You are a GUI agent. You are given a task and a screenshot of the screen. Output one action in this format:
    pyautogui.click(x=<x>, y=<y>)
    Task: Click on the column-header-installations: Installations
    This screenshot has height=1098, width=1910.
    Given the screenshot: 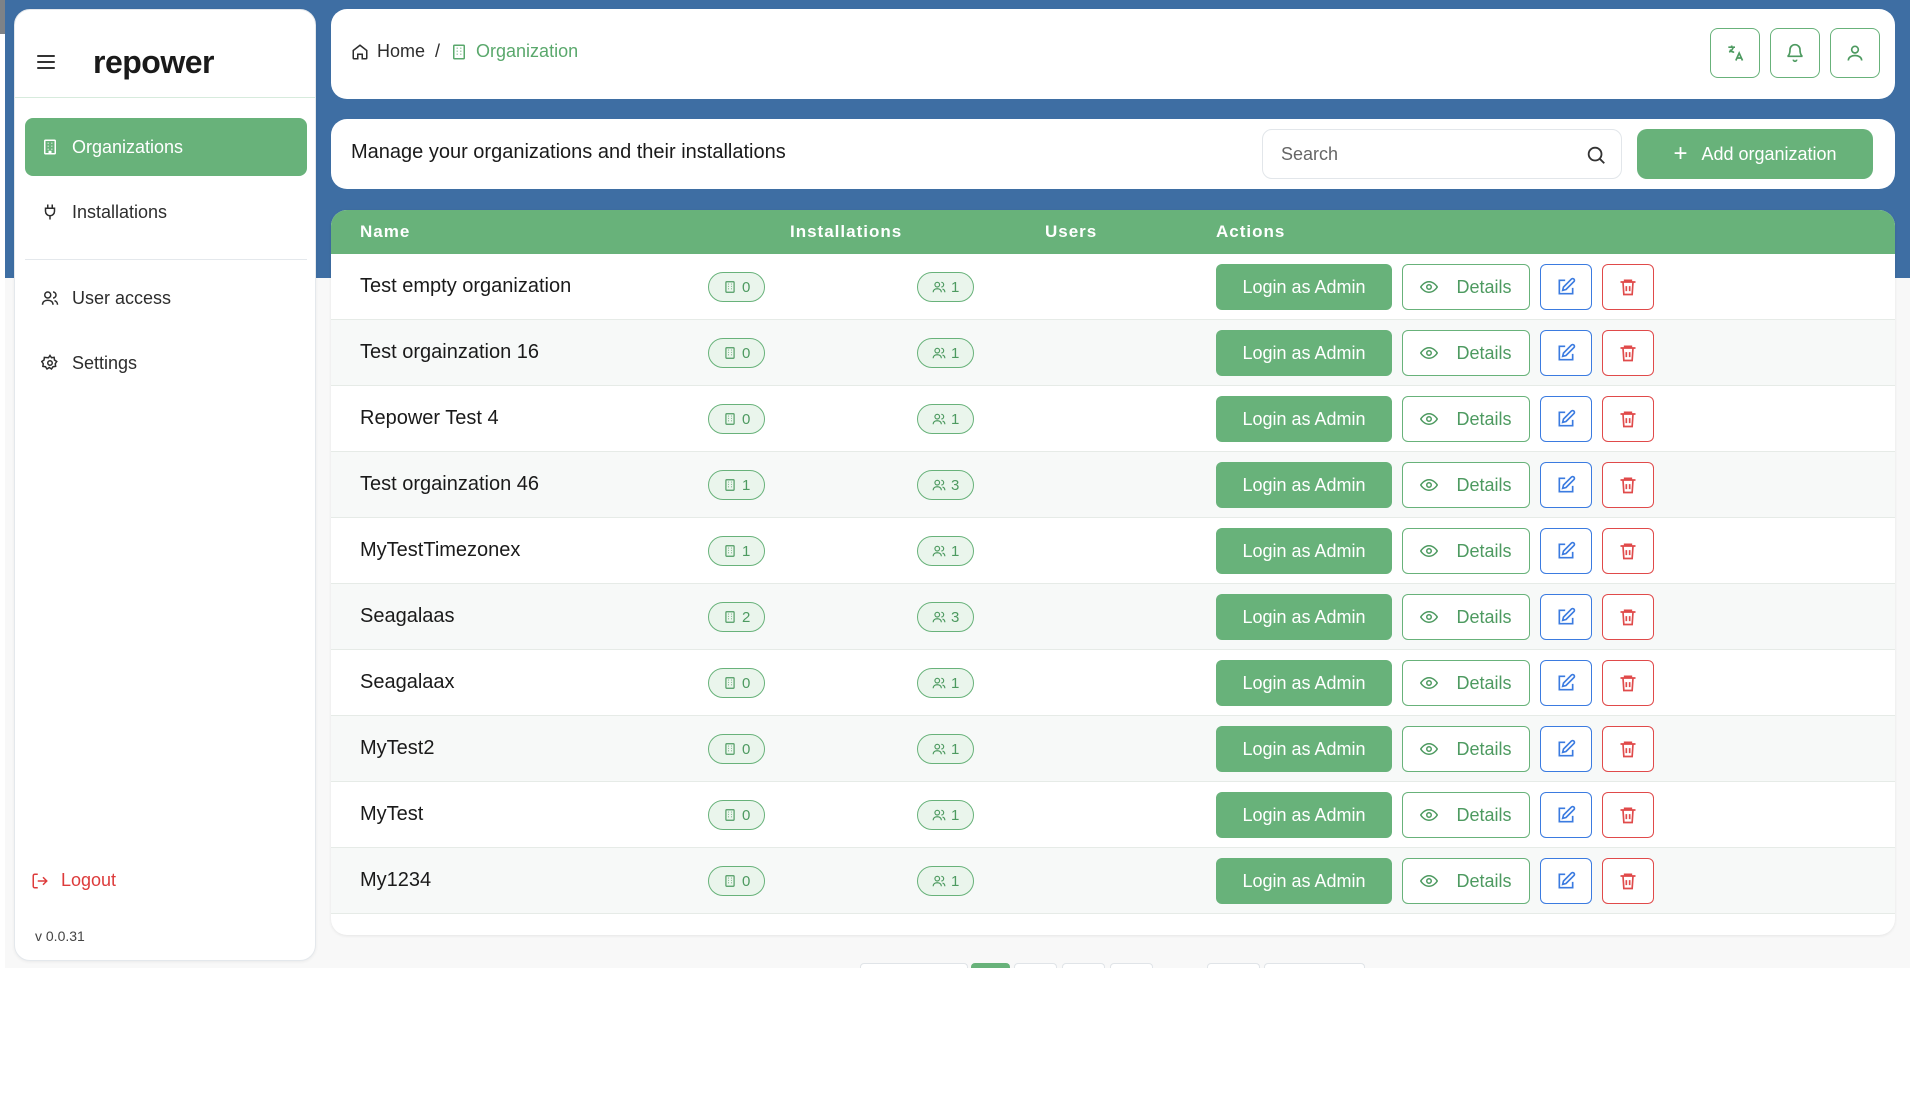 What is the action you would take?
    pyautogui.click(x=846, y=231)
    